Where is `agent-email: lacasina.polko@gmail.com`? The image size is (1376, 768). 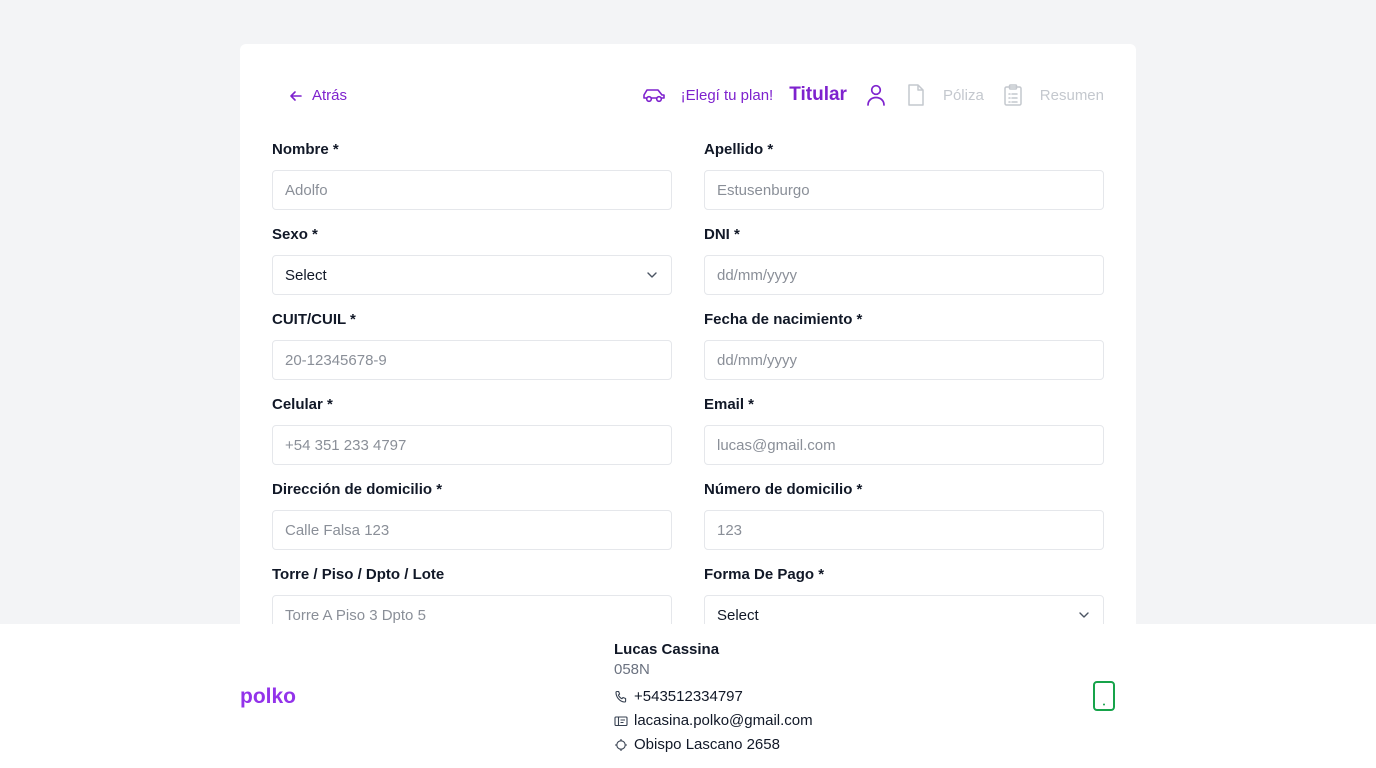
agent-email: lacasina.polko@gmail.com is located at coordinates (723, 720).